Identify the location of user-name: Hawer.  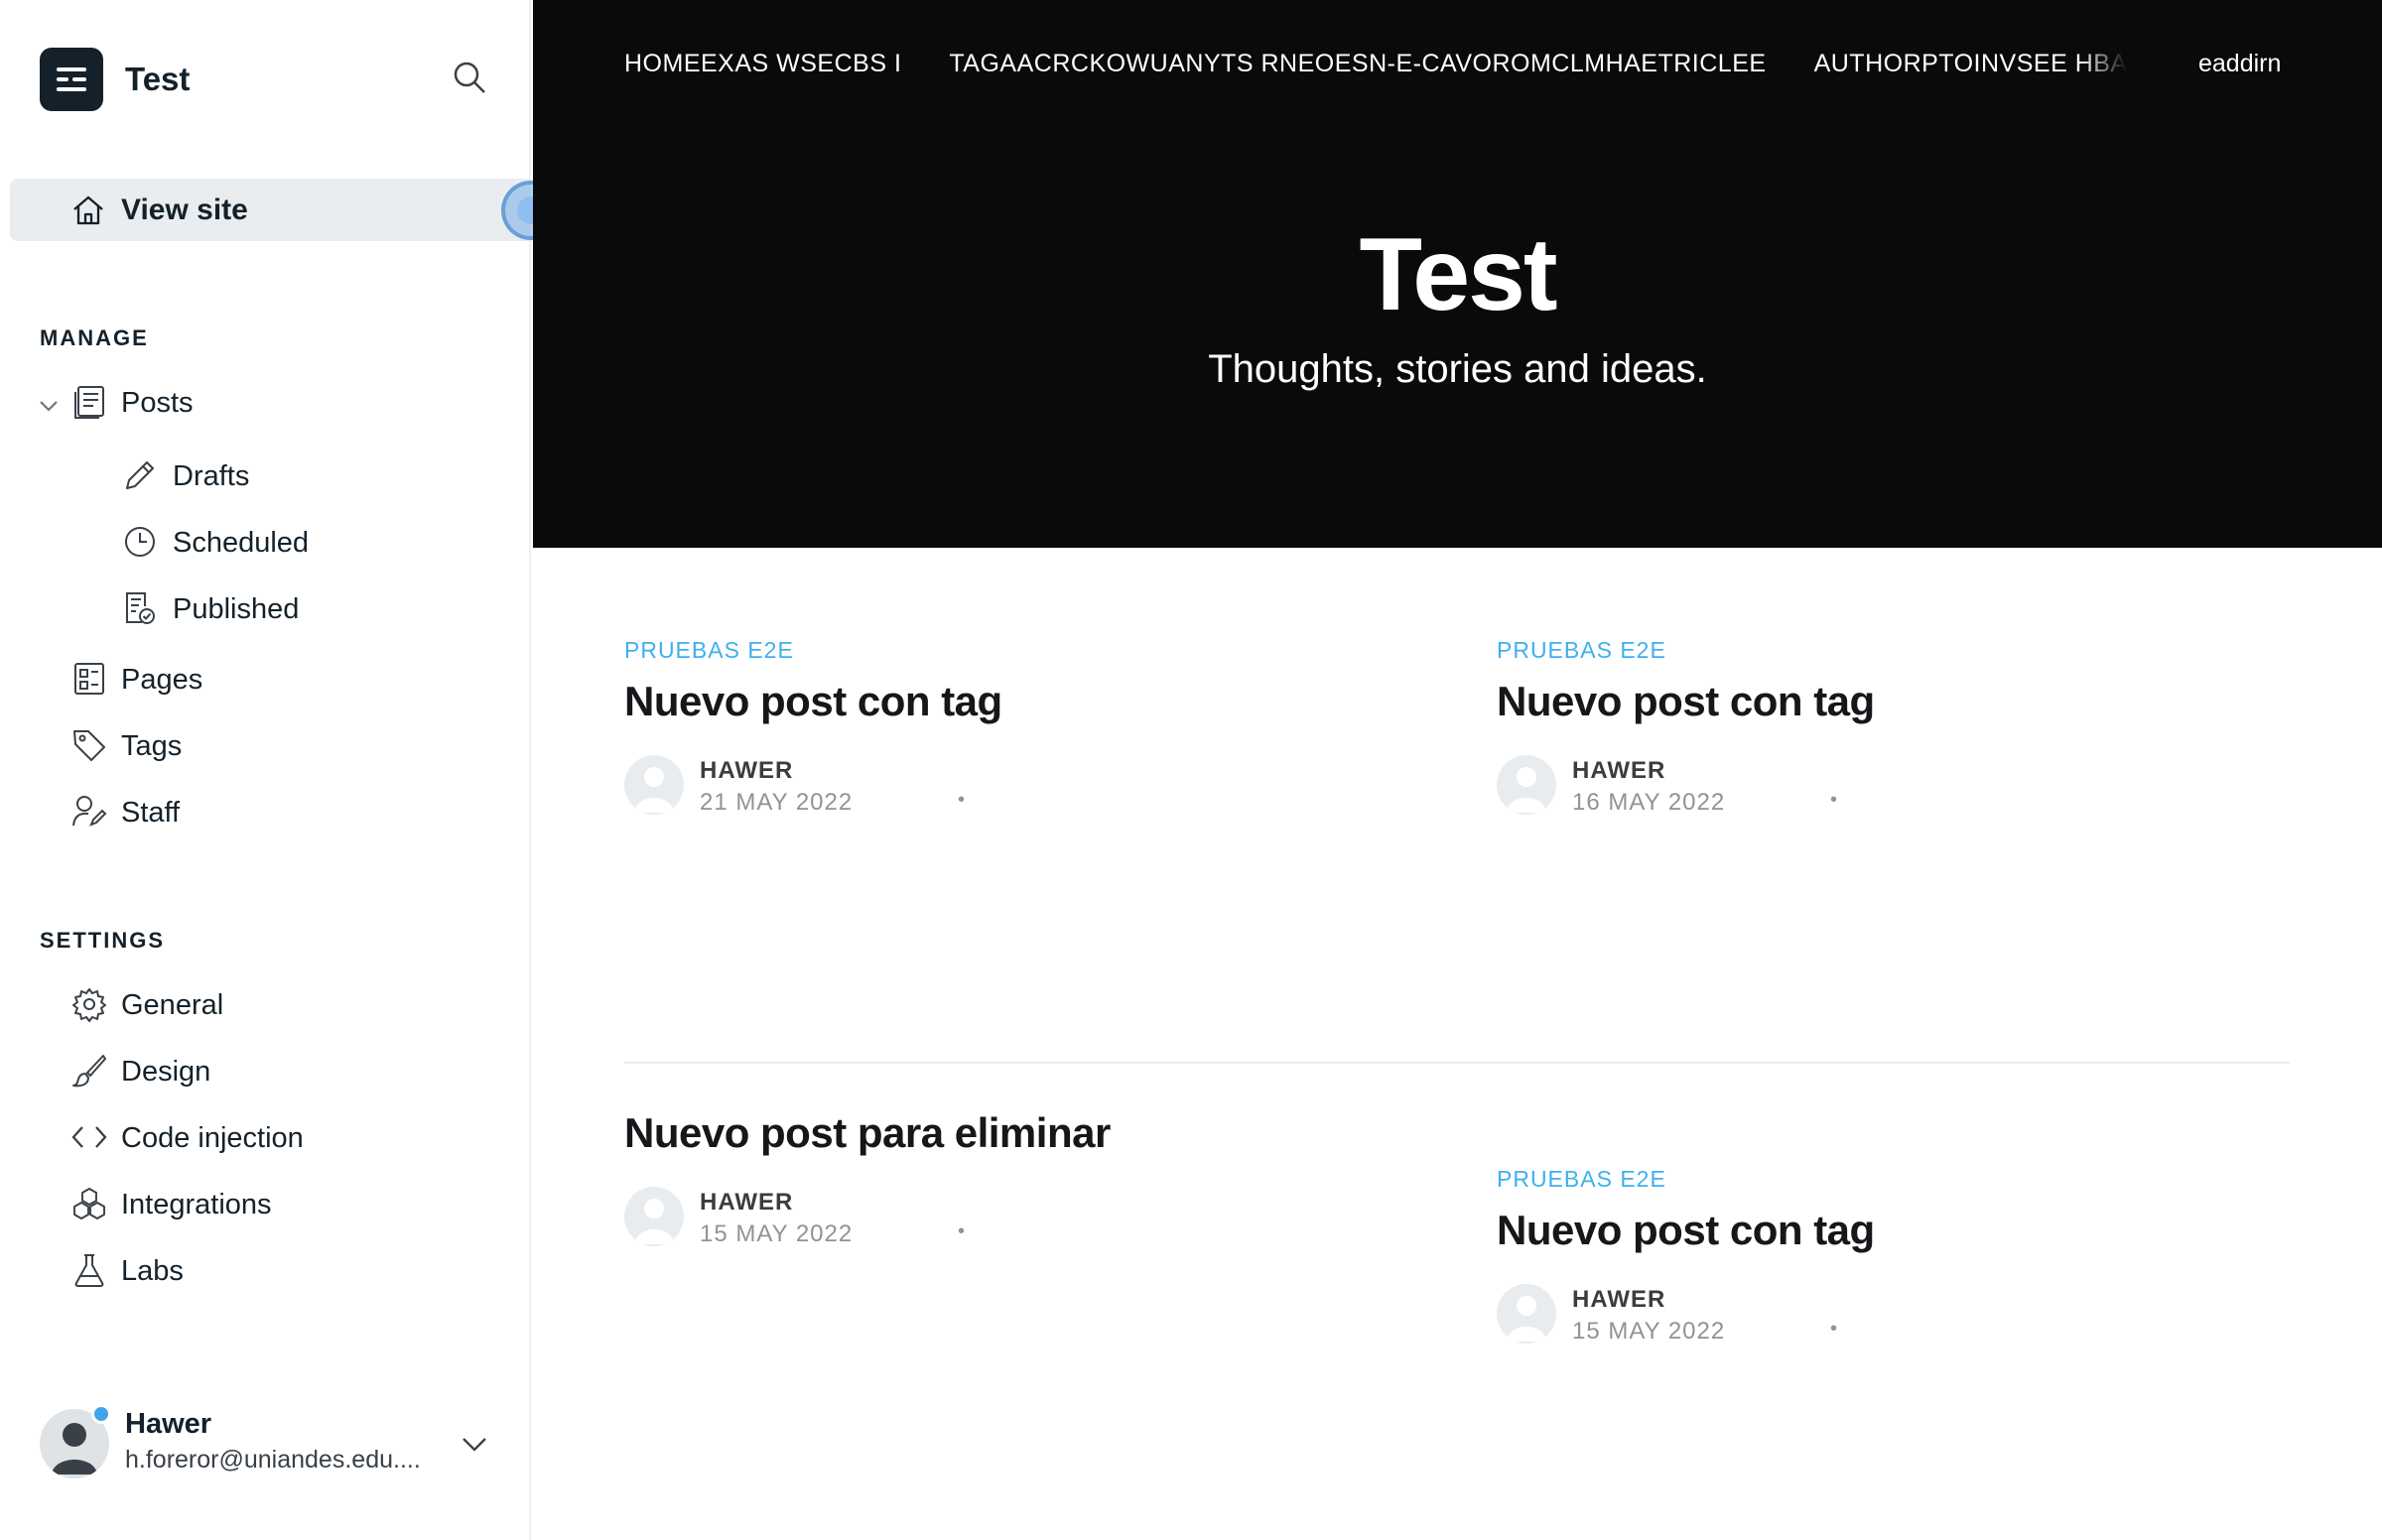
(169, 1424).